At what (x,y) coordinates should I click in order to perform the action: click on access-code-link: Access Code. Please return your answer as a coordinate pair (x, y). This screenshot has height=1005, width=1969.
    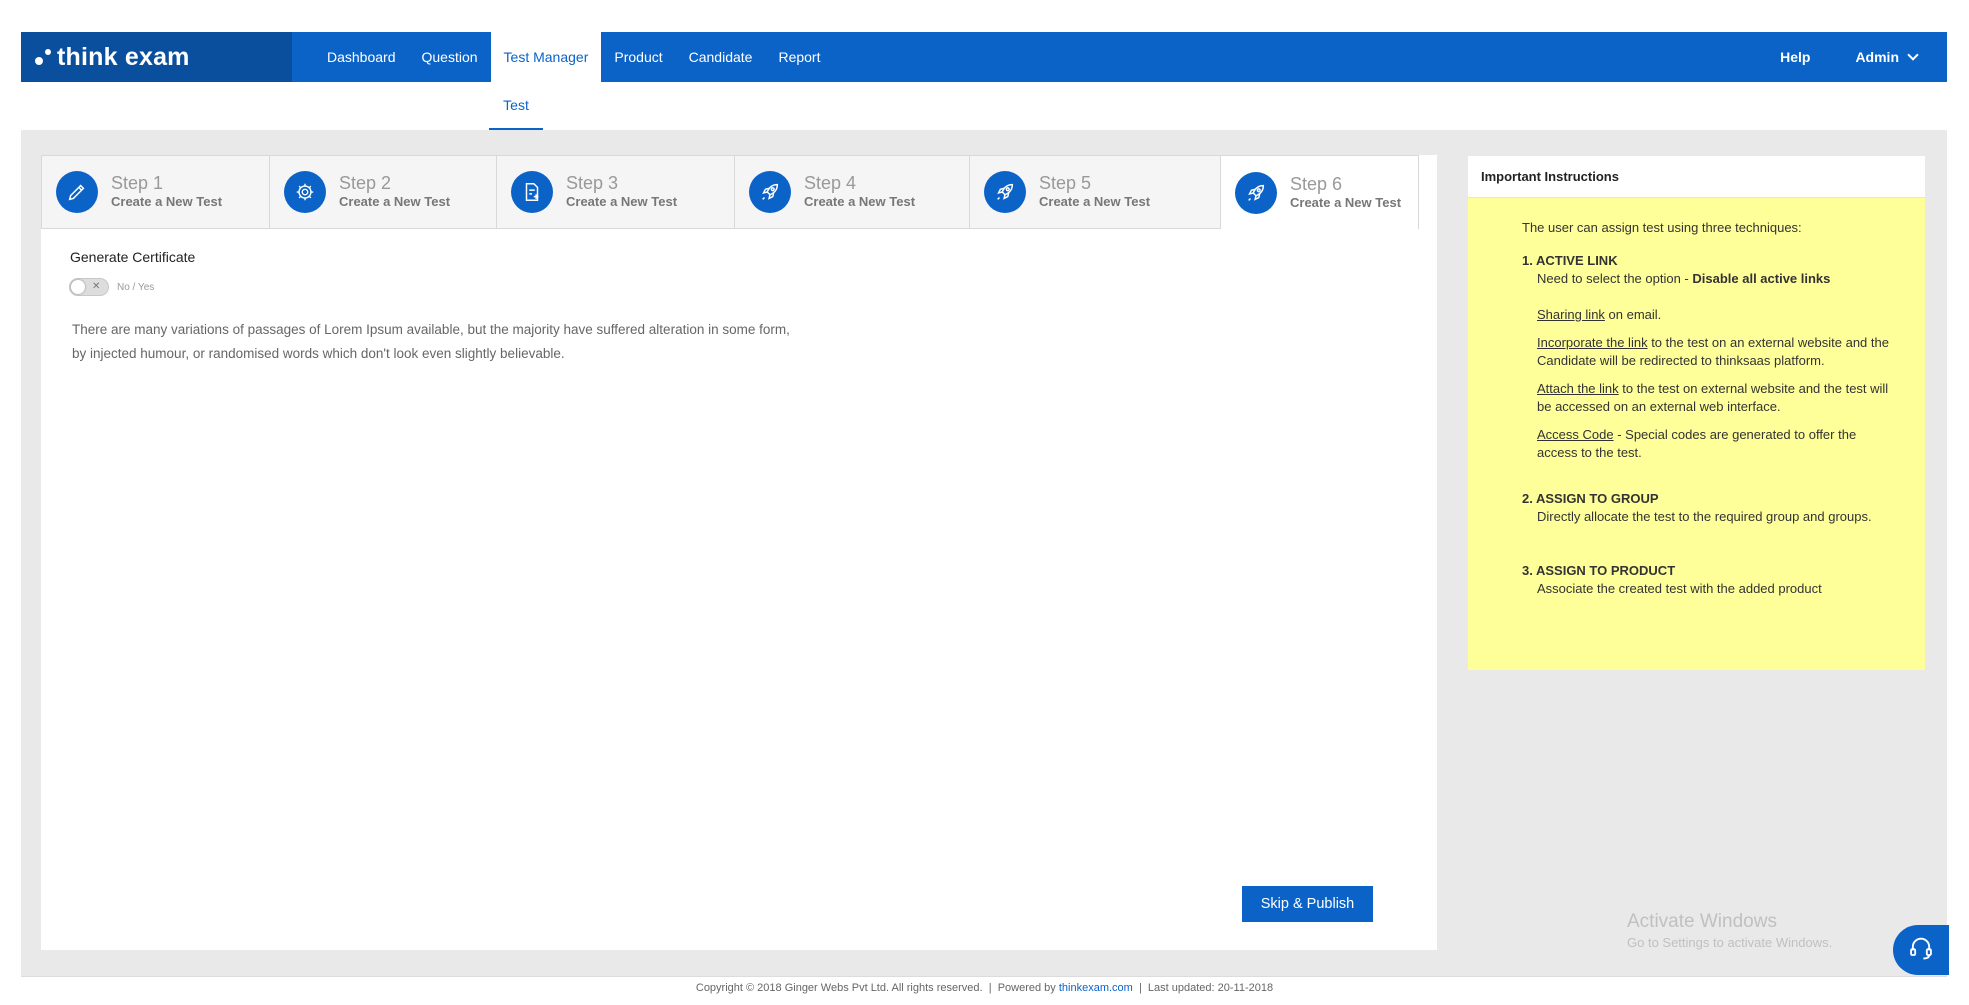
    Looking at the image, I should click on (1575, 434).